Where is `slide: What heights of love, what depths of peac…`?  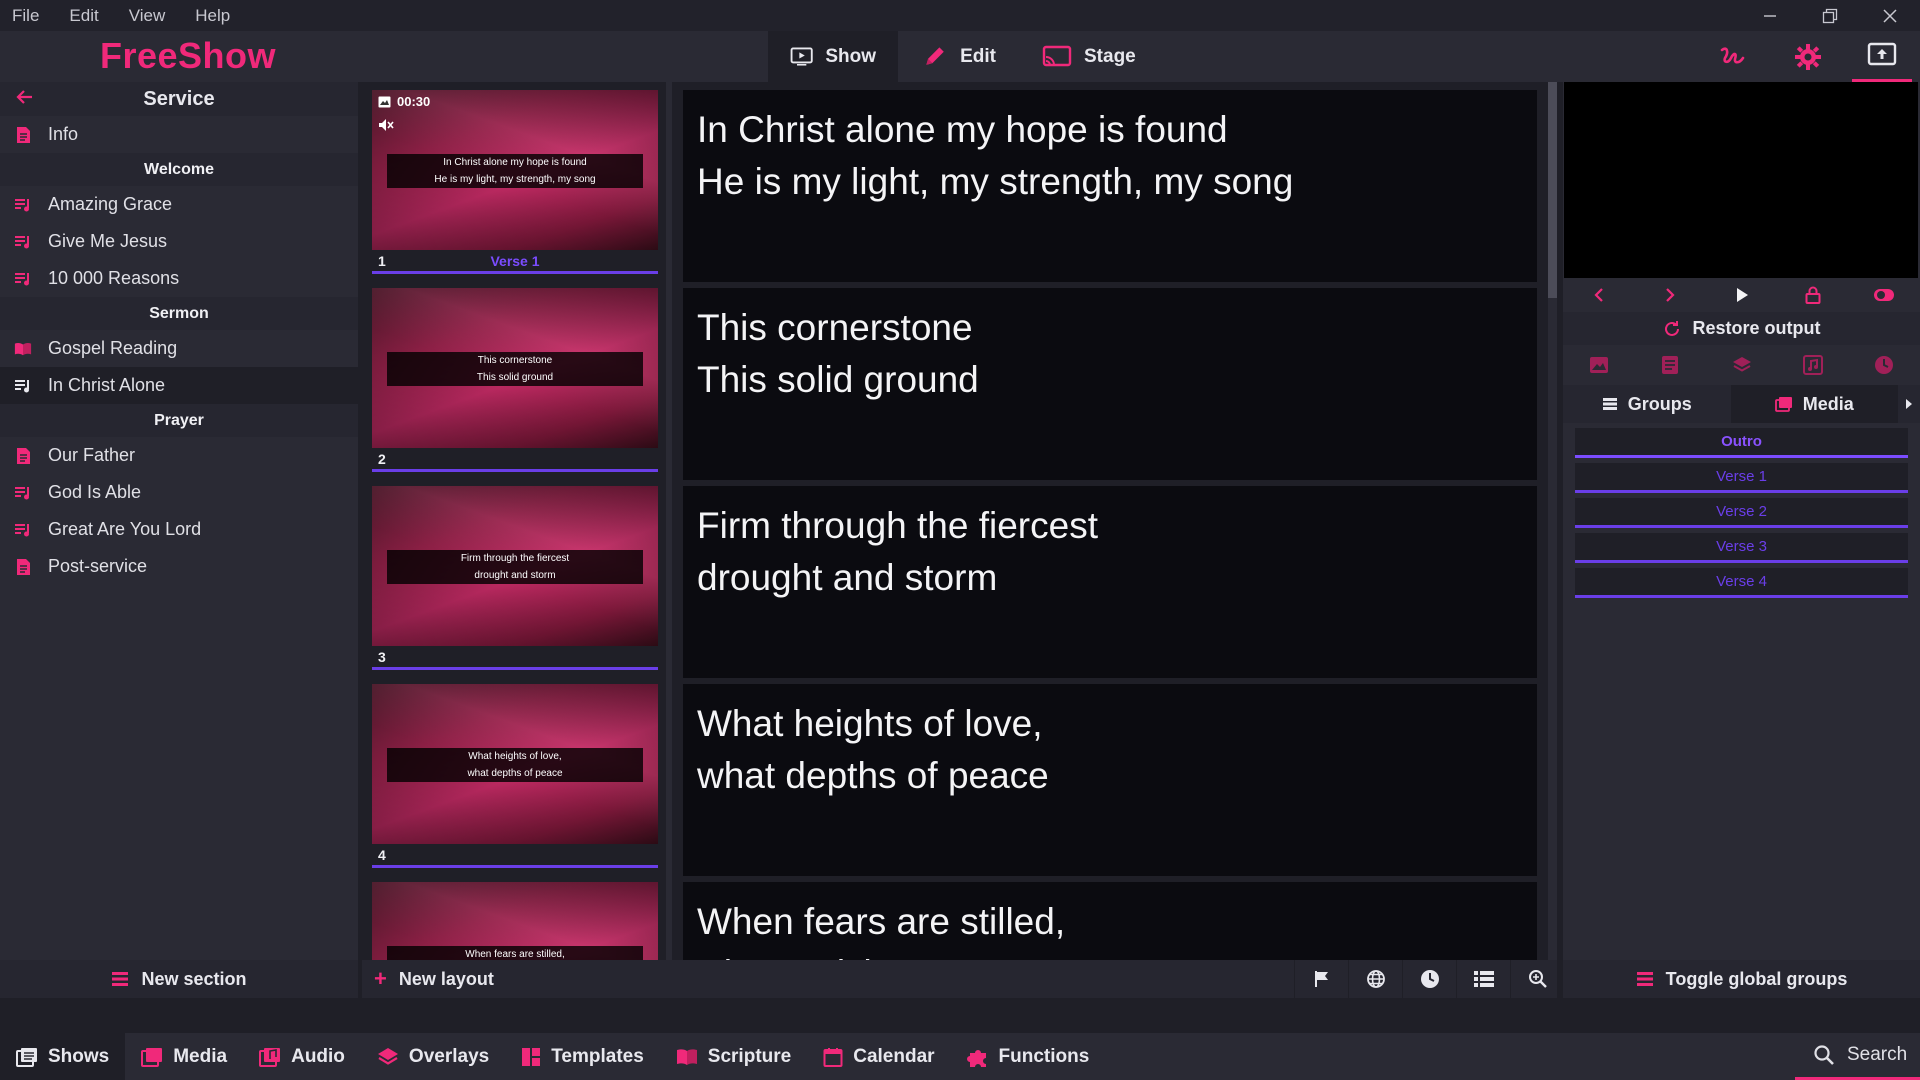
slide: What heights of love, what depths of peac… is located at coordinates (959, 776).